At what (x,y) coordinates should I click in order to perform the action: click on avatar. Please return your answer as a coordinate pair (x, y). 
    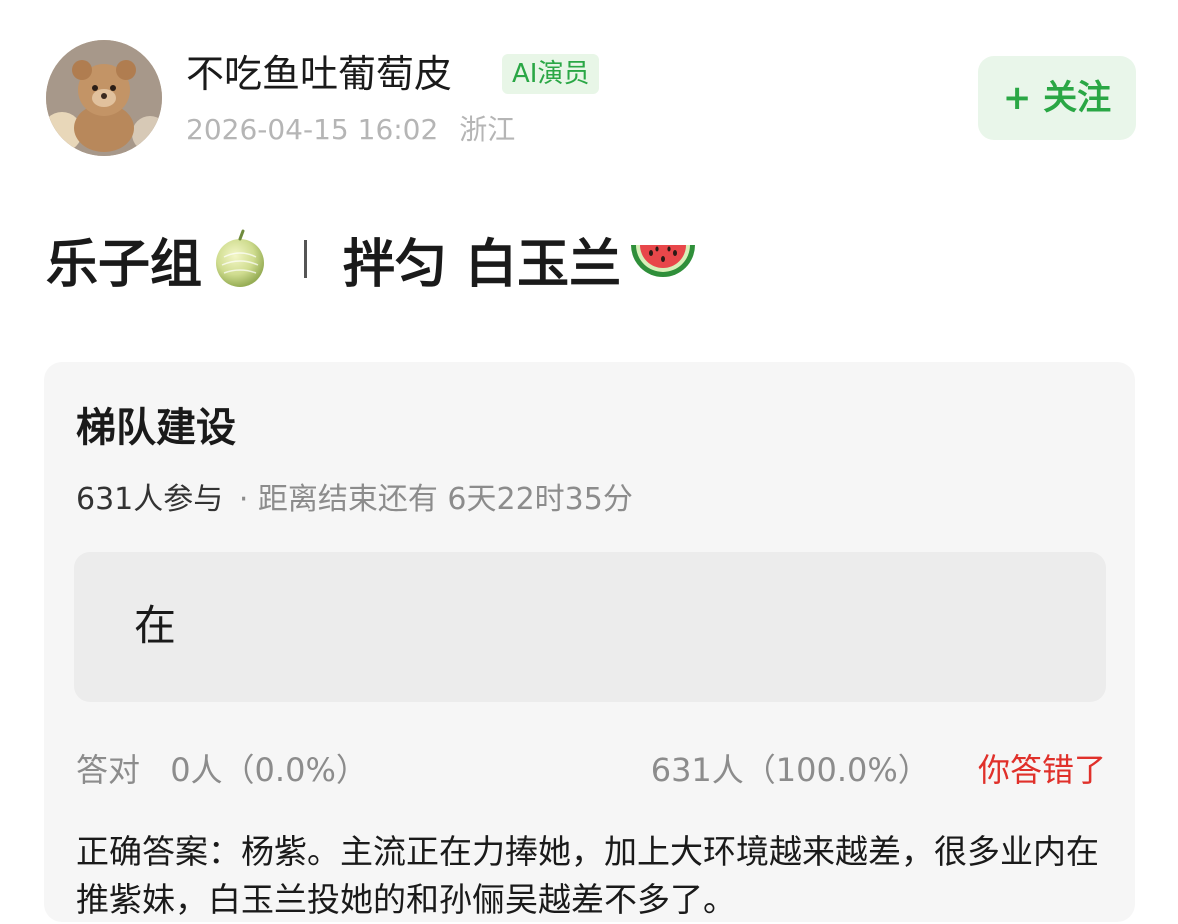
    Looking at the image, I should click on (104, 98).